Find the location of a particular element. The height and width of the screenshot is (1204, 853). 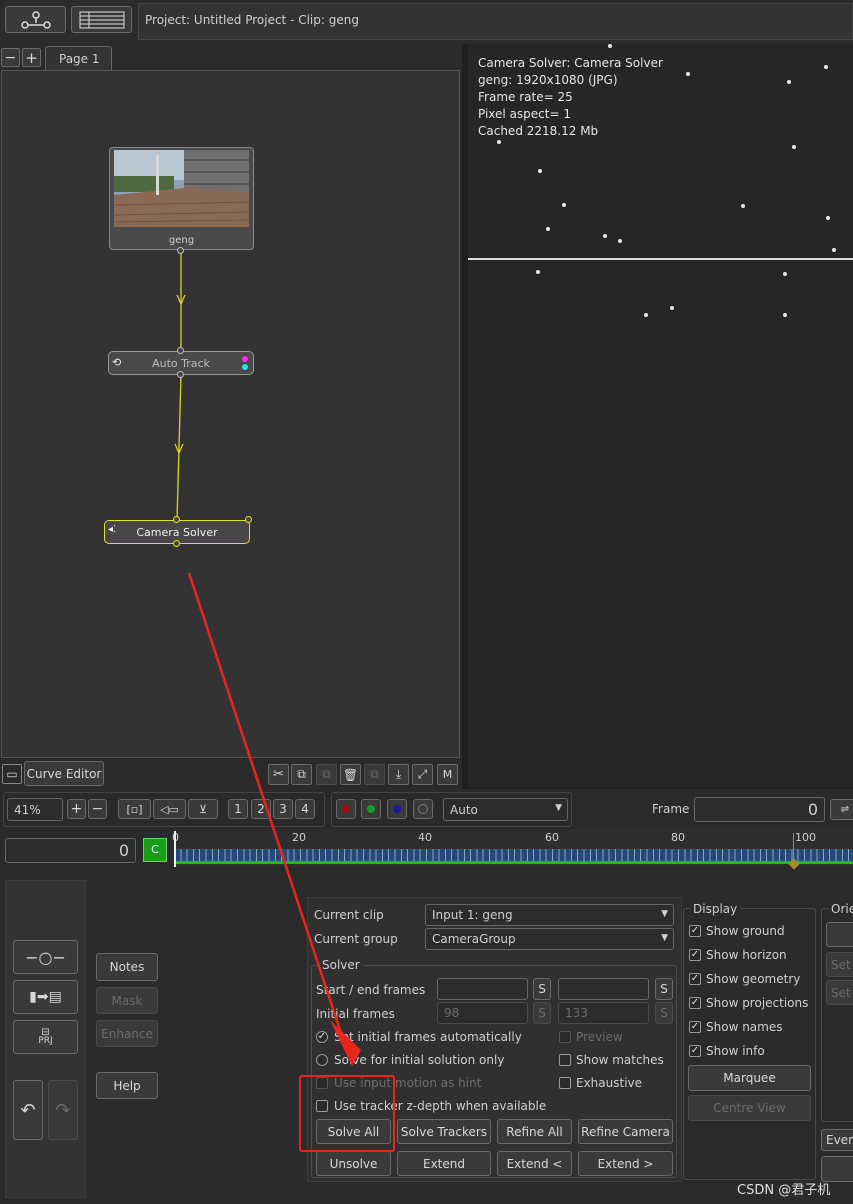

annotation-highlight-box is located at coordinates (347, 1113).